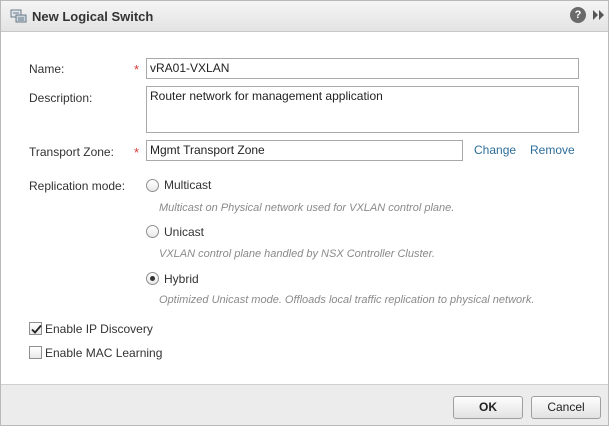 The width and height of the screenshot is (609, 426). Describe the element at coordinates (137, 152) in the screenshot. I see `transport-zone-required-mark: *` at that location.